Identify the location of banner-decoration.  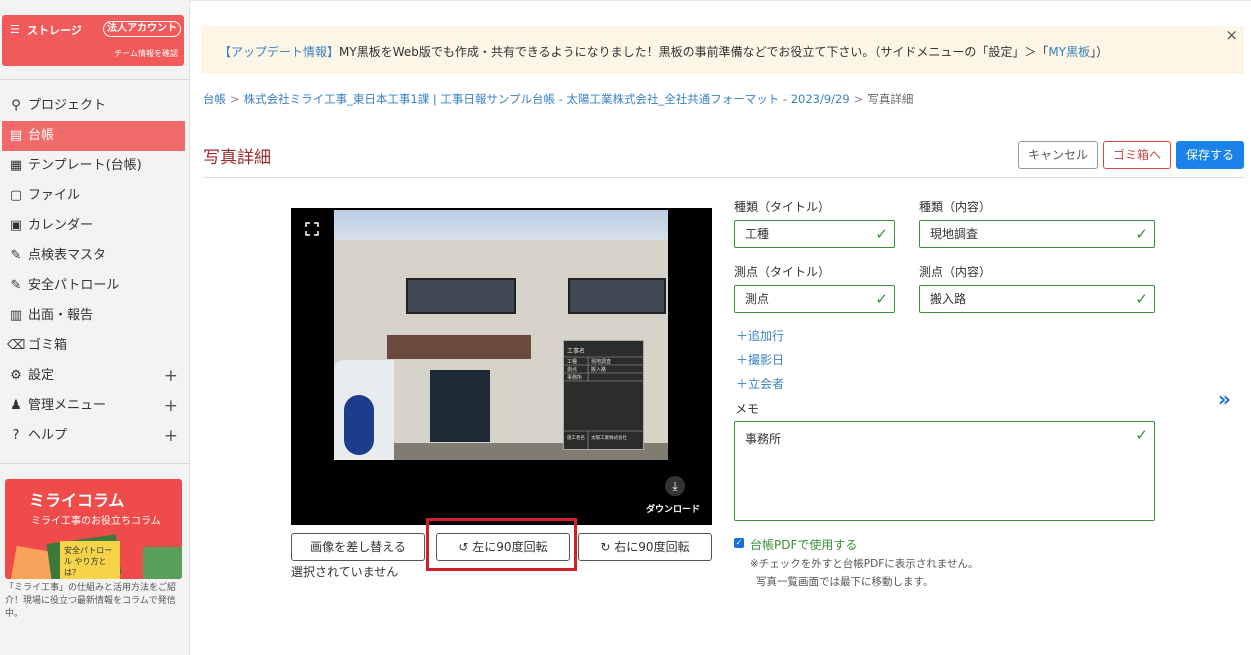
(162, 563).